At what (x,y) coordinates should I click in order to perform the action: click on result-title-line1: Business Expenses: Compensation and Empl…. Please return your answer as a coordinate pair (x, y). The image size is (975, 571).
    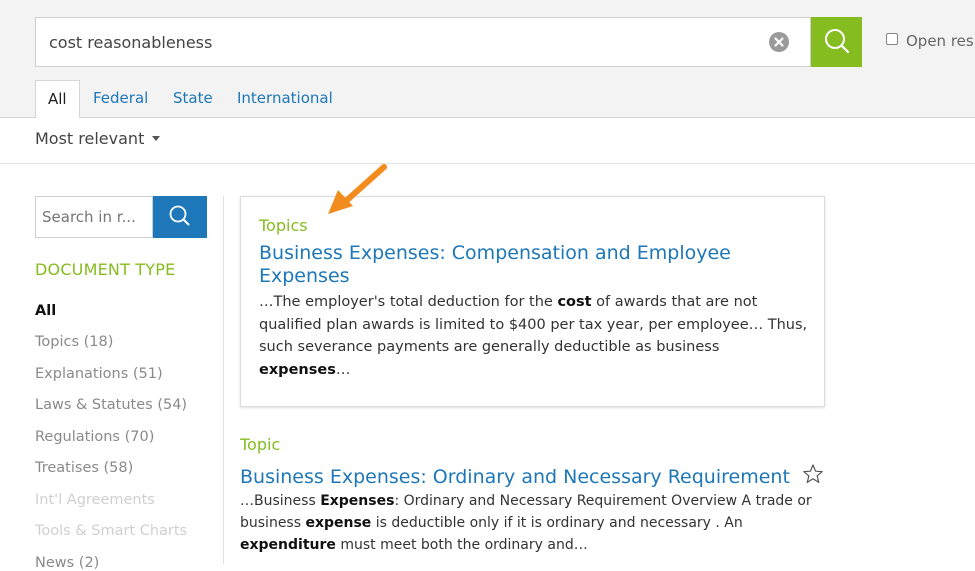
    Looking at the image, I should click on (495, 253).